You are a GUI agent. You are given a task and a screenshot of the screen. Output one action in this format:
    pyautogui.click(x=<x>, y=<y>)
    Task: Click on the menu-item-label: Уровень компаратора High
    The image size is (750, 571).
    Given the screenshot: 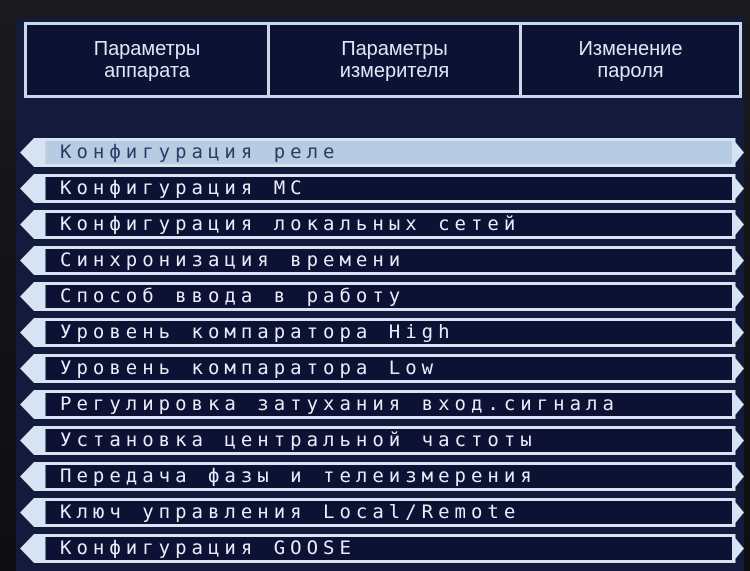 What is the action you would take?
    pyautogui.click(x=257, y=332)
    